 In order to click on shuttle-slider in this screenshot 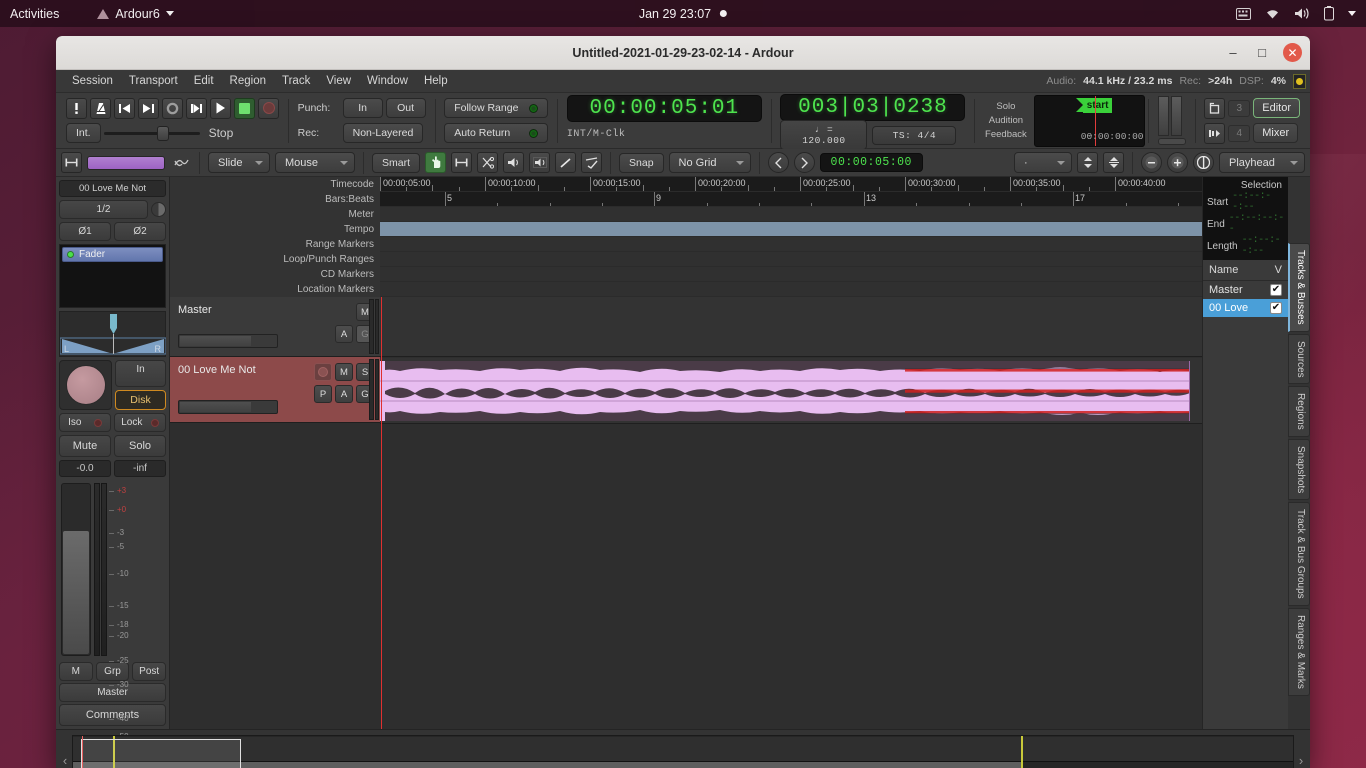, I will do `click(151, 133)`.